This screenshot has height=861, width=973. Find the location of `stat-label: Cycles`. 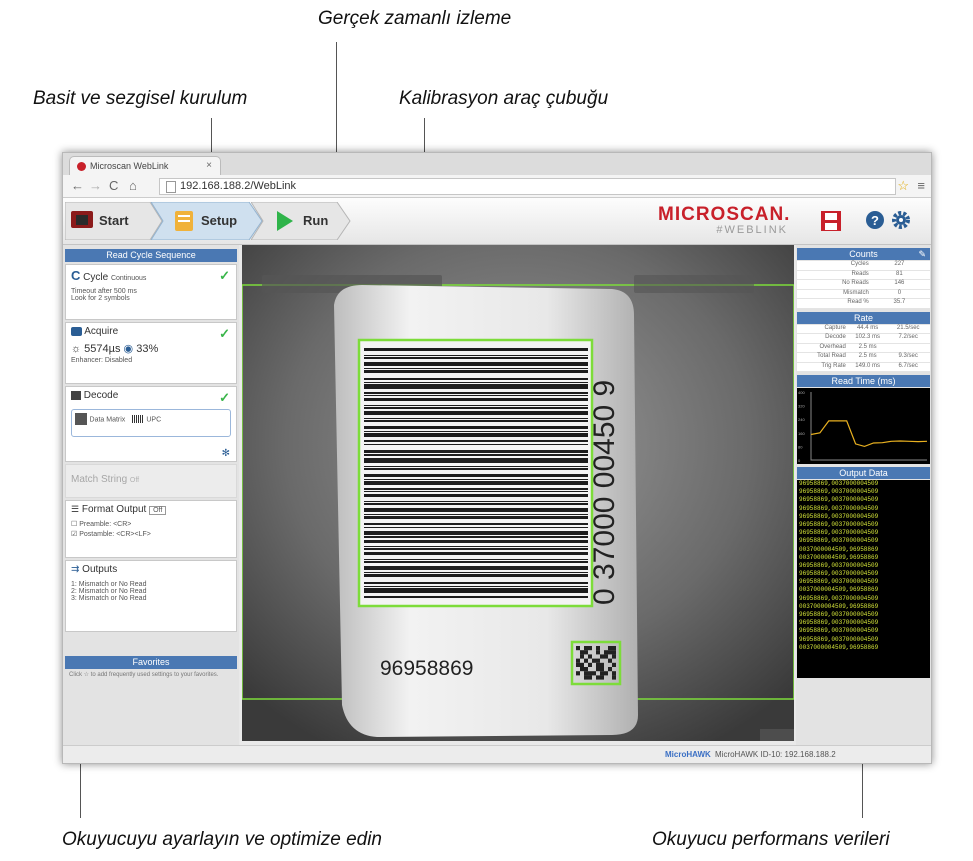

stat-label: Cycles is located at coordinates (859, 264).